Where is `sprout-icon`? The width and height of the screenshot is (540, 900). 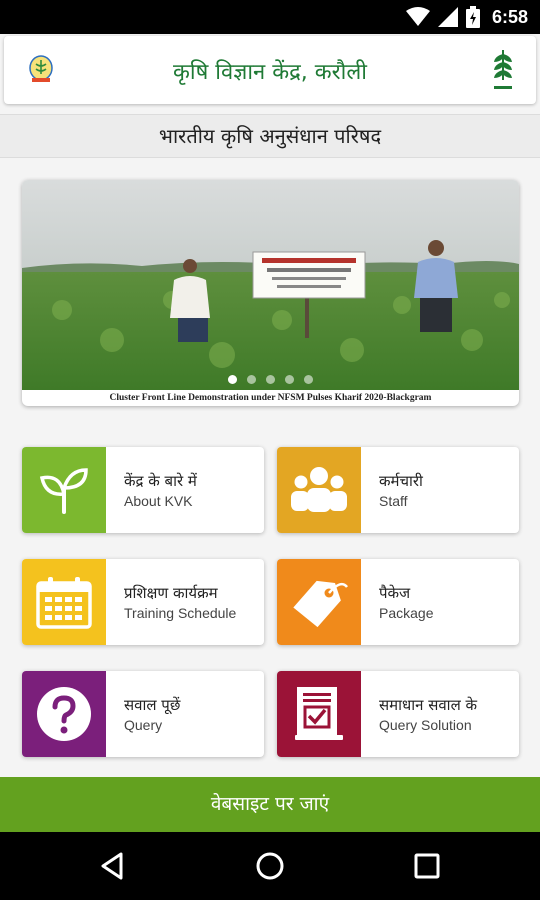
sprout-icon is located at coordinates (63, 491).